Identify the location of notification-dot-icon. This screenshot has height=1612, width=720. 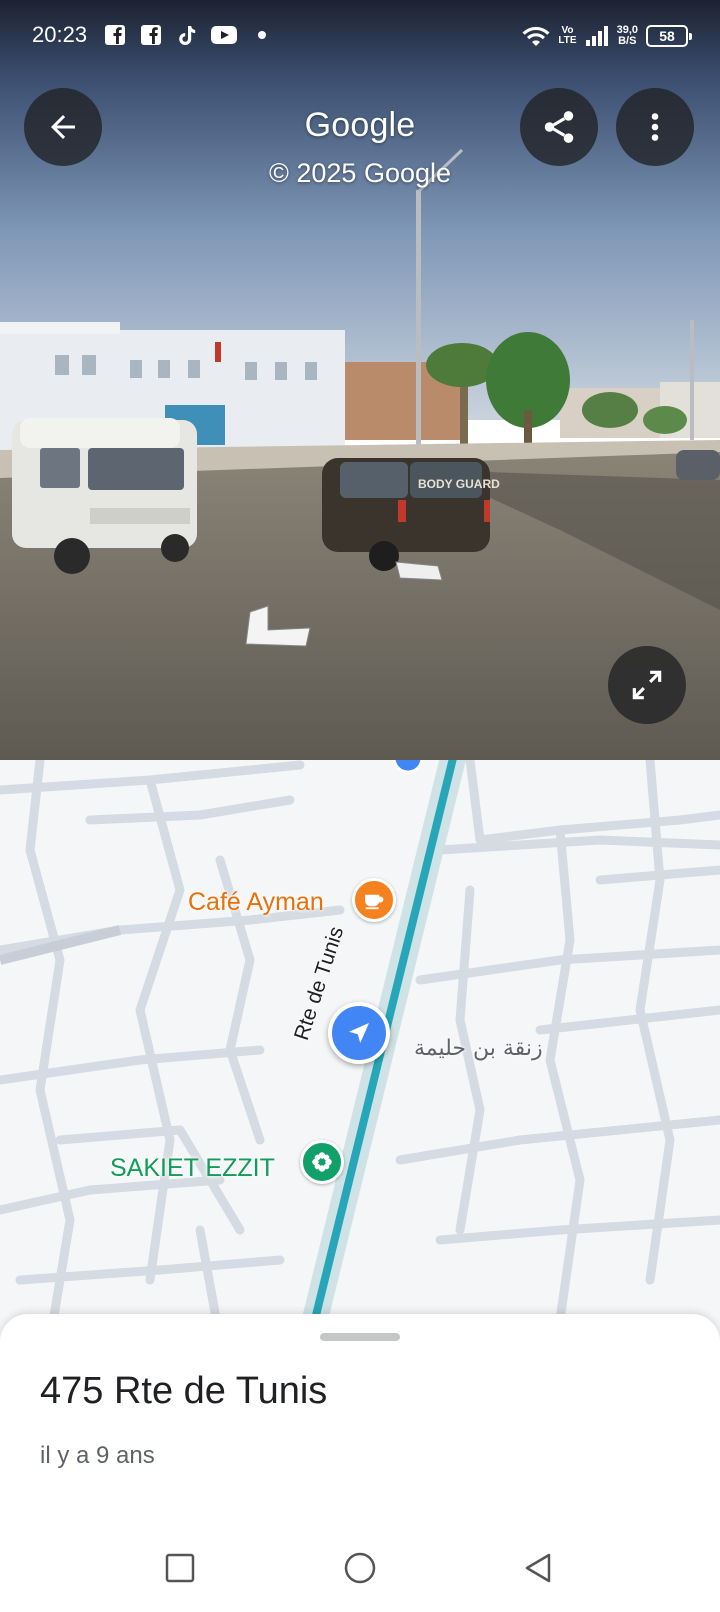
(262, 35).